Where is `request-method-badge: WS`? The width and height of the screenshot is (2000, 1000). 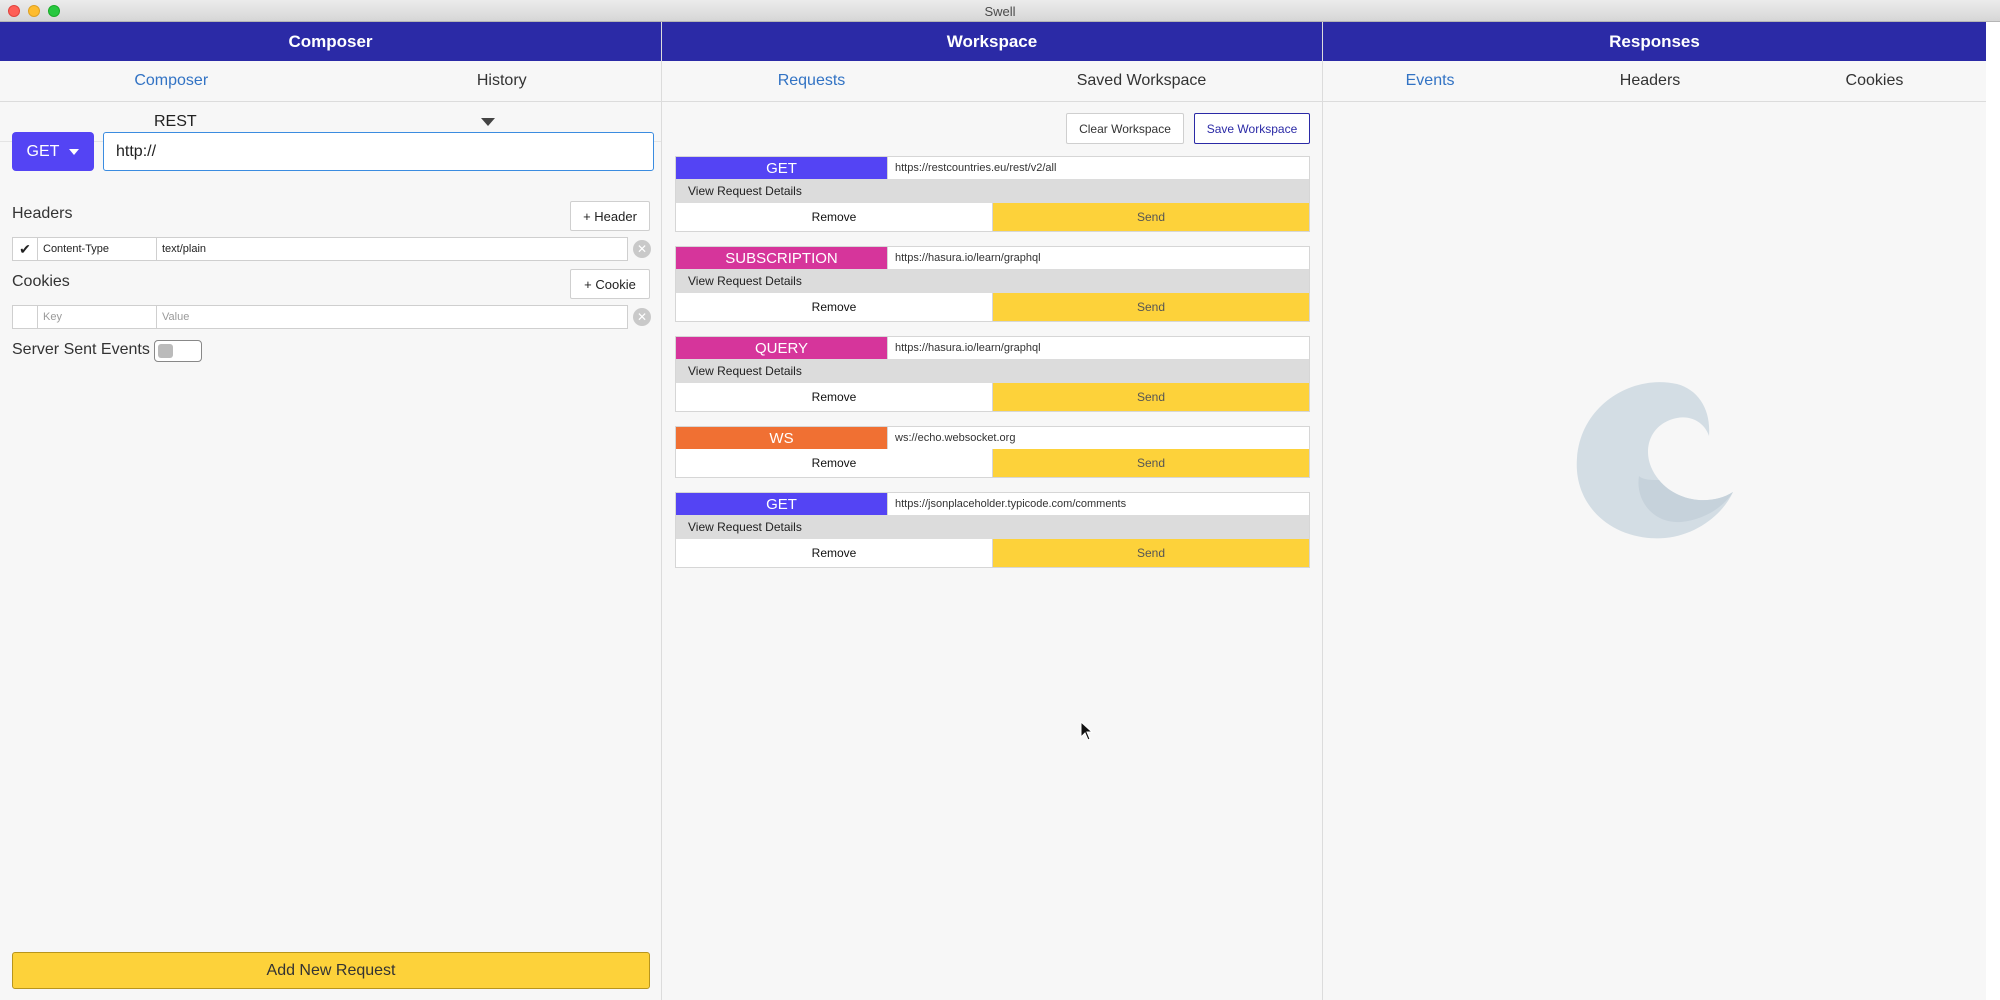
request-method-badge: WS is located at coordinates (781, 438).